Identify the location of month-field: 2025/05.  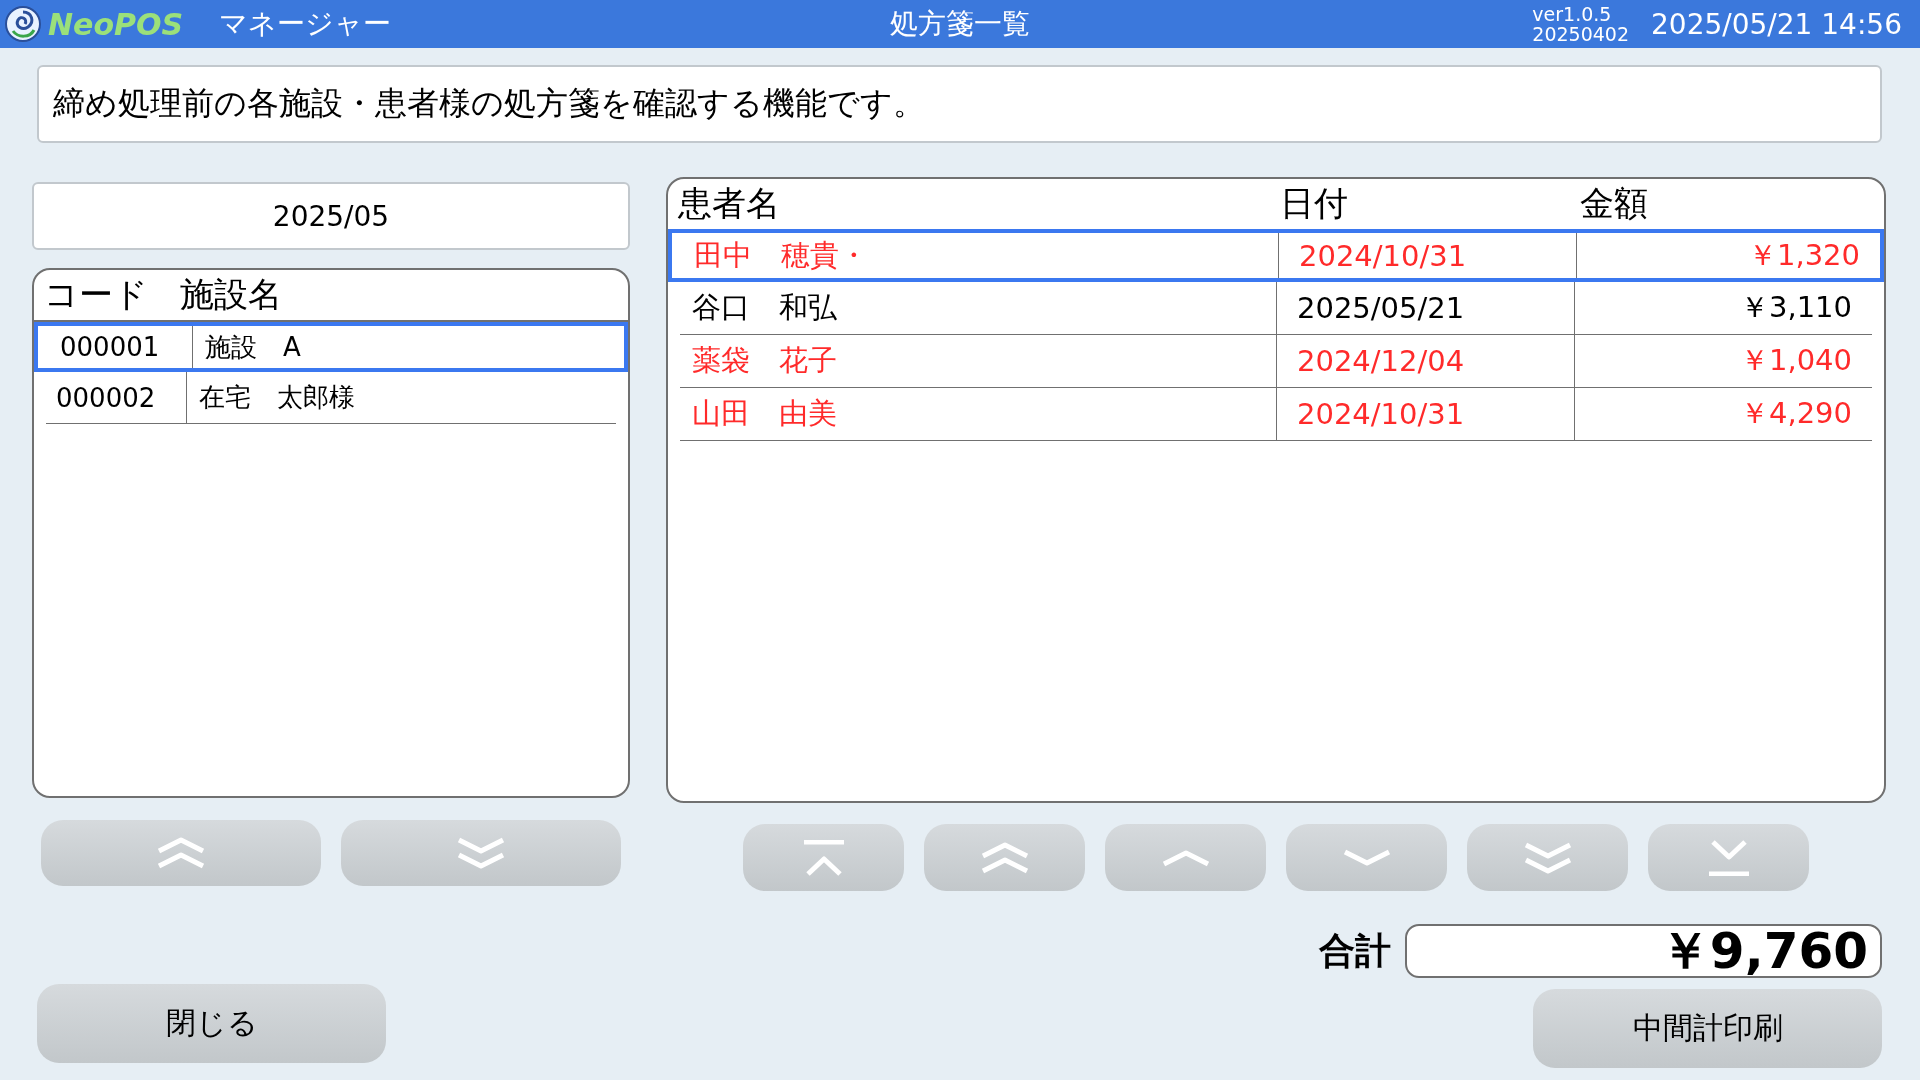
(331, 216).